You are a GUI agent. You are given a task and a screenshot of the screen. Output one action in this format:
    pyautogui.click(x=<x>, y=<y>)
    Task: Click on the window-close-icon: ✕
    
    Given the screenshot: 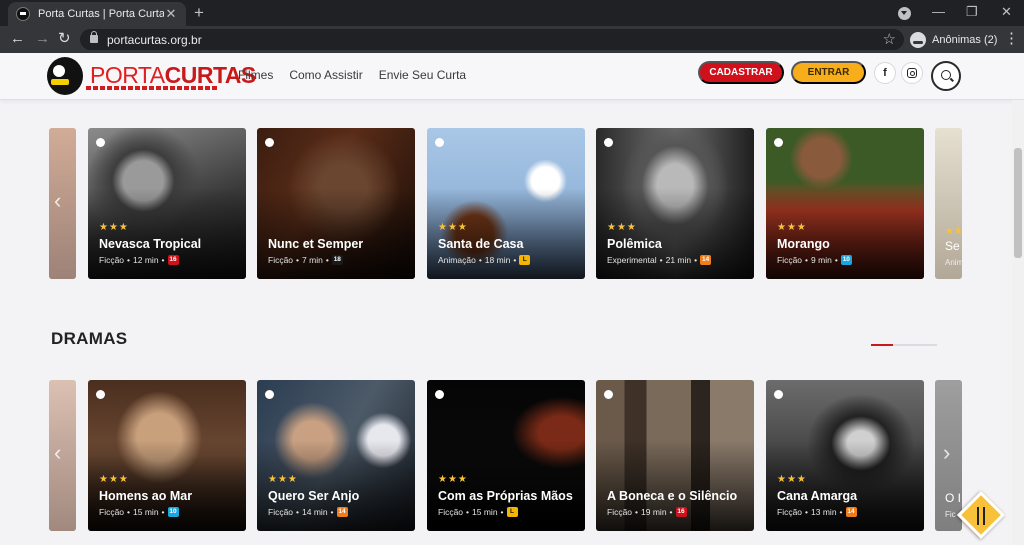 What is the action you would take?
    pyautogui.click(x=1006, y=12)
    